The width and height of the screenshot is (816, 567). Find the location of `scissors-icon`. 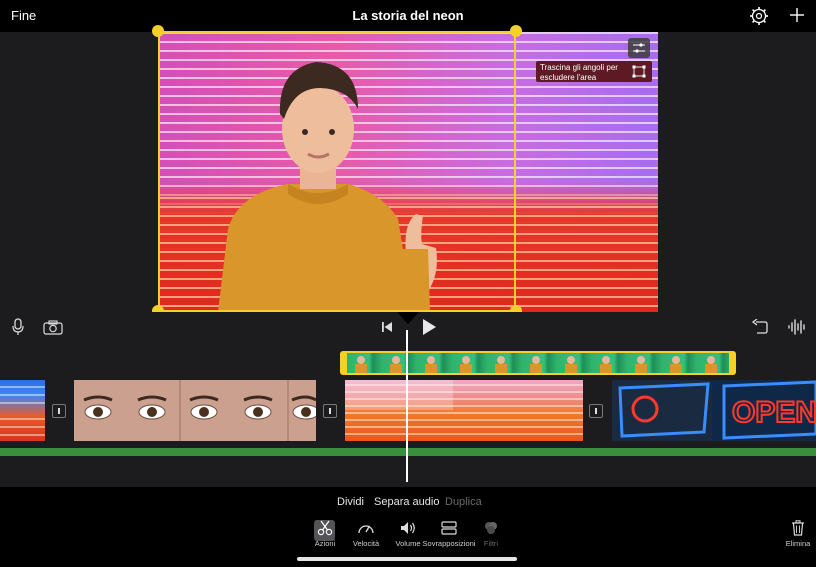

scissors-icon is located at coordinates (325, 528).